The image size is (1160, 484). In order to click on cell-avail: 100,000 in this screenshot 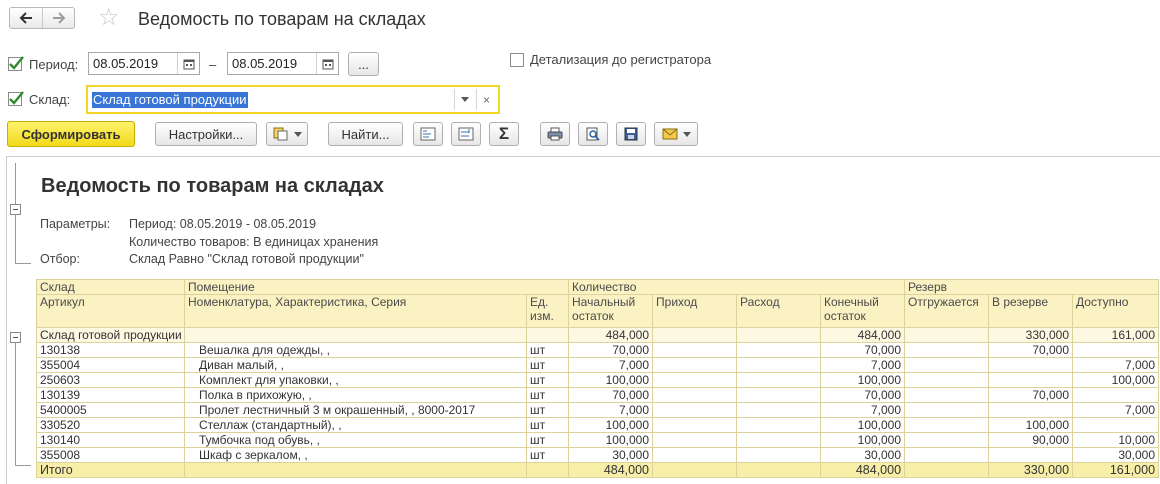, I will do `click(1116, 380)`.